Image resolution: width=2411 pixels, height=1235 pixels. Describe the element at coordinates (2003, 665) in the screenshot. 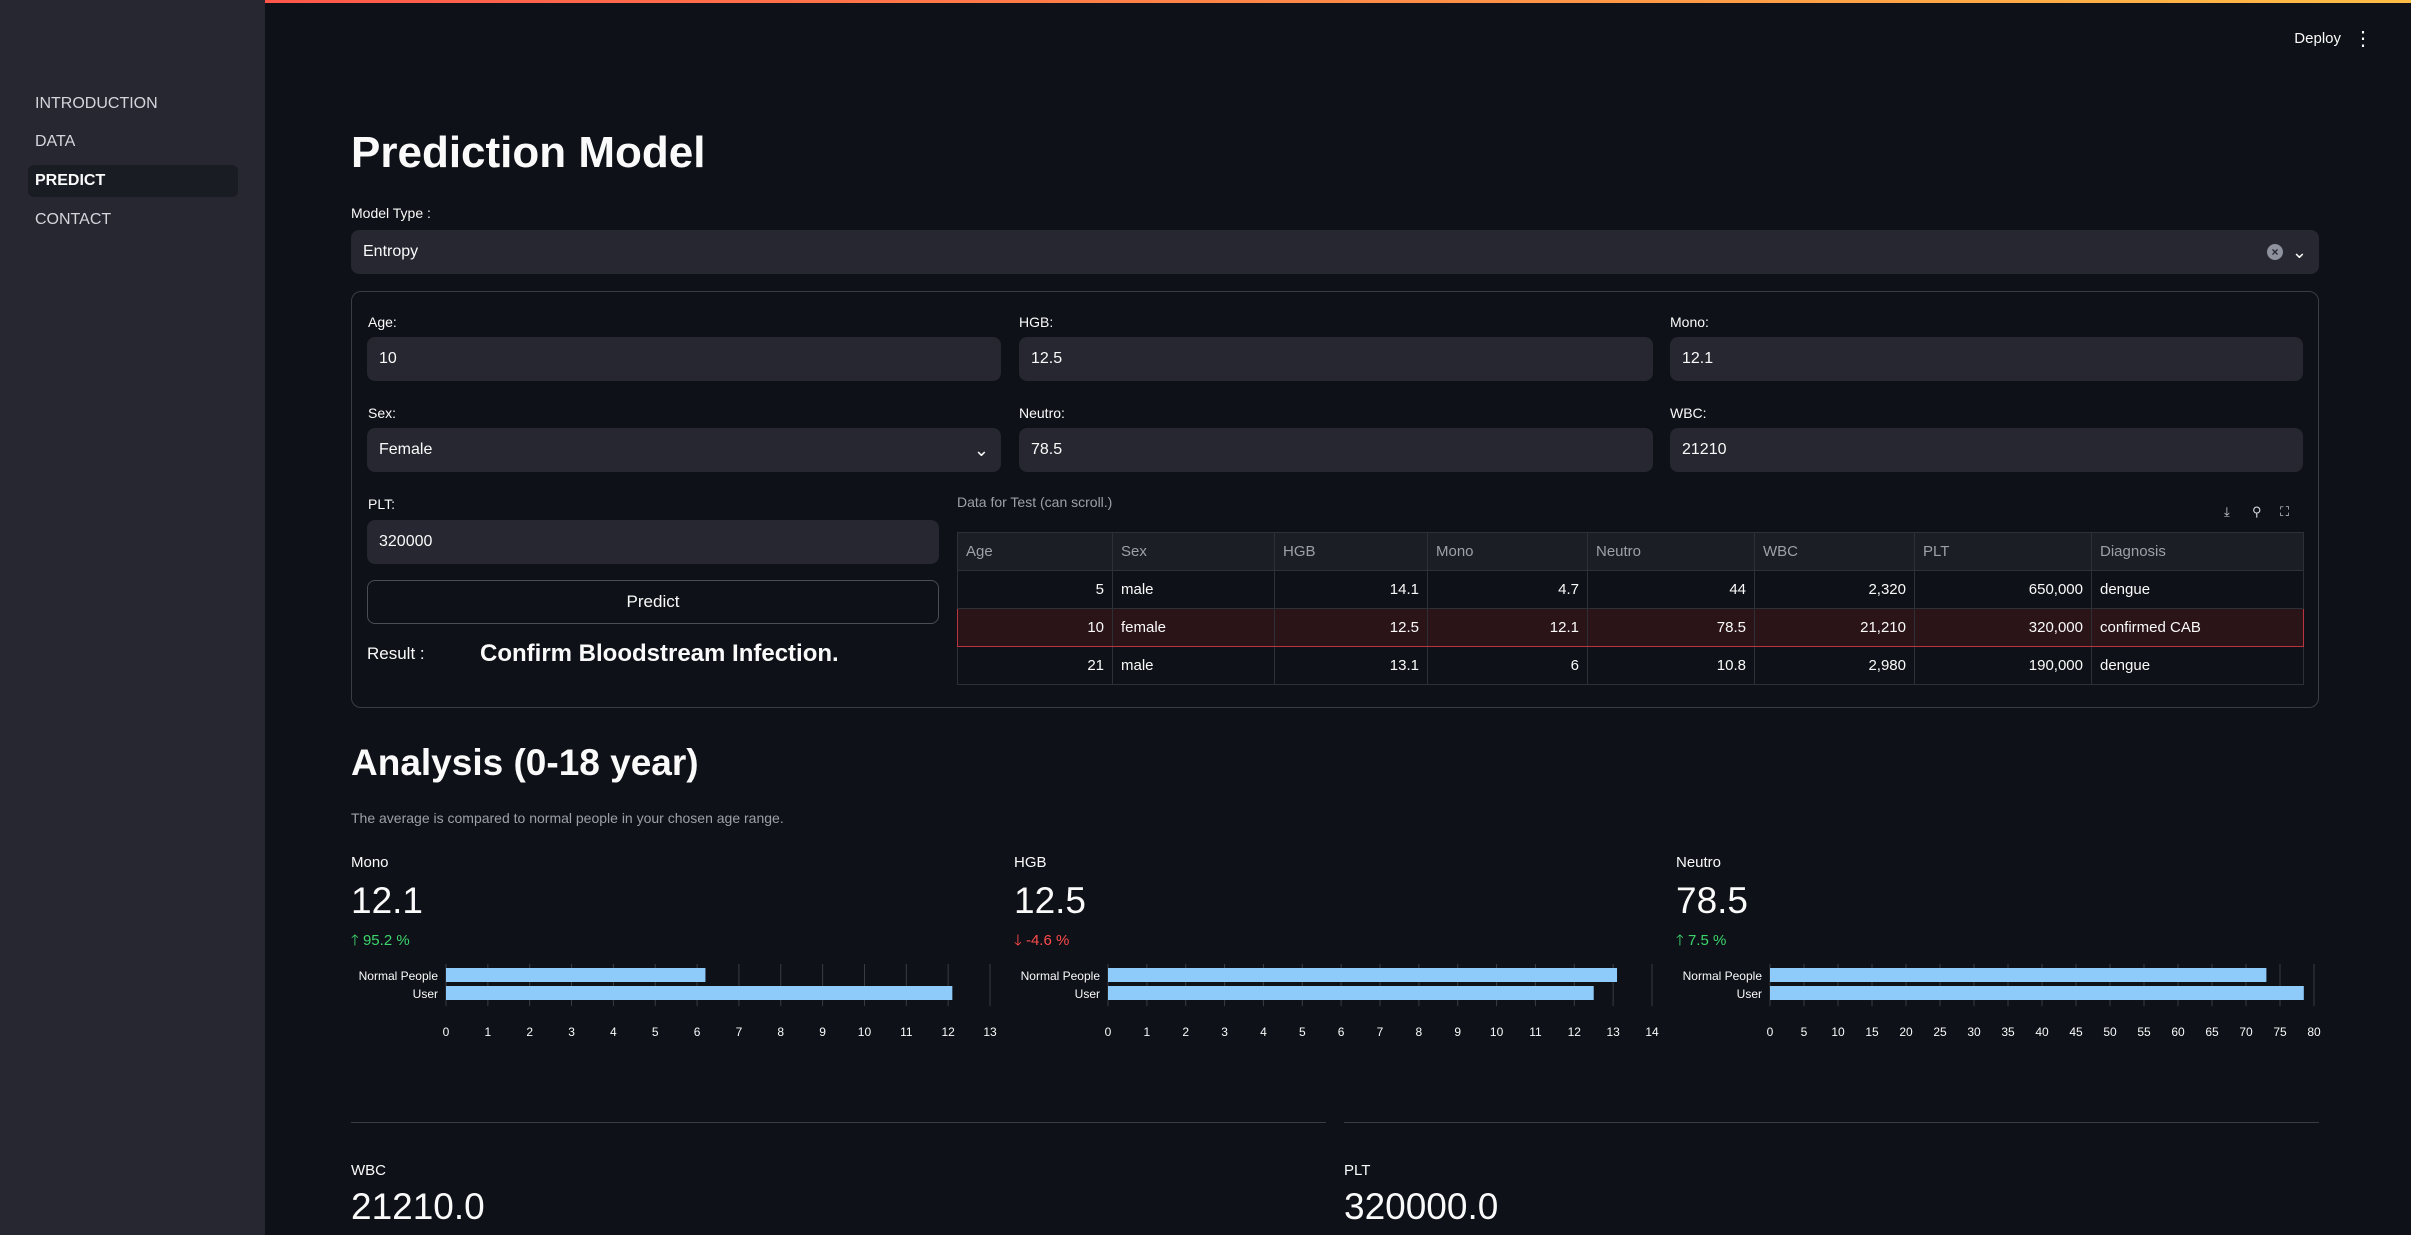

I see `table-cell: 190,000` at that location.